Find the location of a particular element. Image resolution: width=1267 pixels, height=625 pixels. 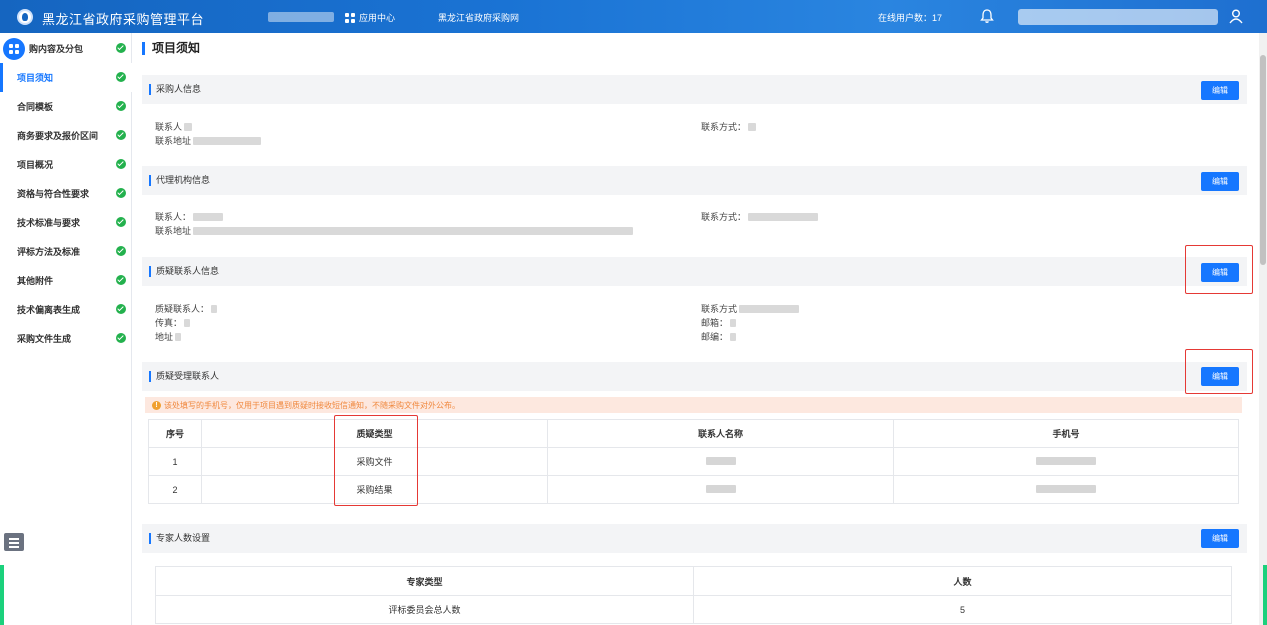

purchaser-address: 联系地址 is located at coordinates (208, 140).